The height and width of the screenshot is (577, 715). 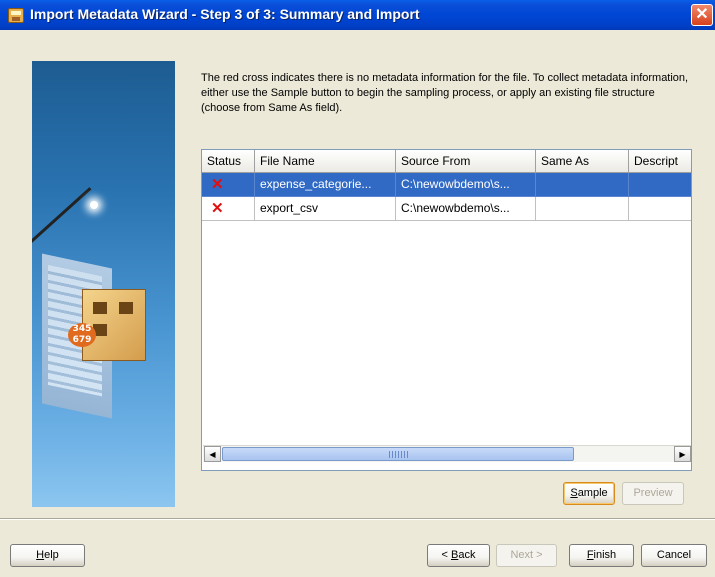 I want to click on cancel-button: Cancel, so click(x=674, y=555).